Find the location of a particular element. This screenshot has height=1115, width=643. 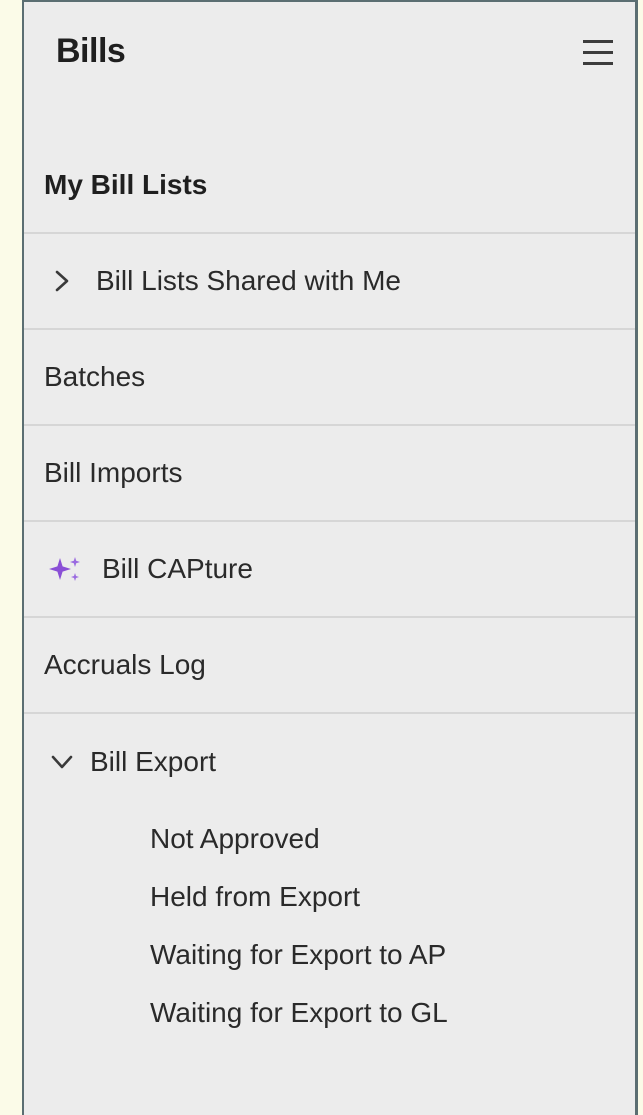

nav-item-batches: Batches is located at coordinates (329, 378).